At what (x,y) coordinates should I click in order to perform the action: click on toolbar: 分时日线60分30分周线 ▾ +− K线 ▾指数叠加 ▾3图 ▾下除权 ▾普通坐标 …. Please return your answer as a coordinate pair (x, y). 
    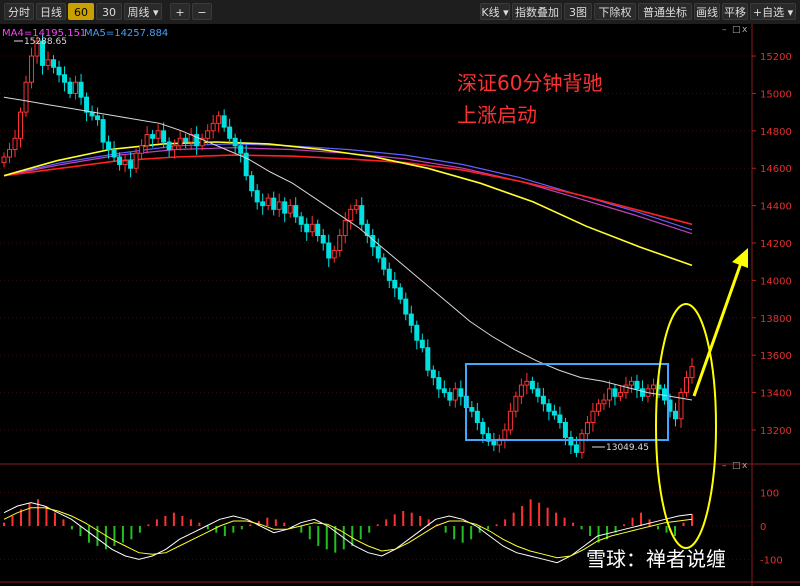
    Looking at the image, I should click on (400, 18).